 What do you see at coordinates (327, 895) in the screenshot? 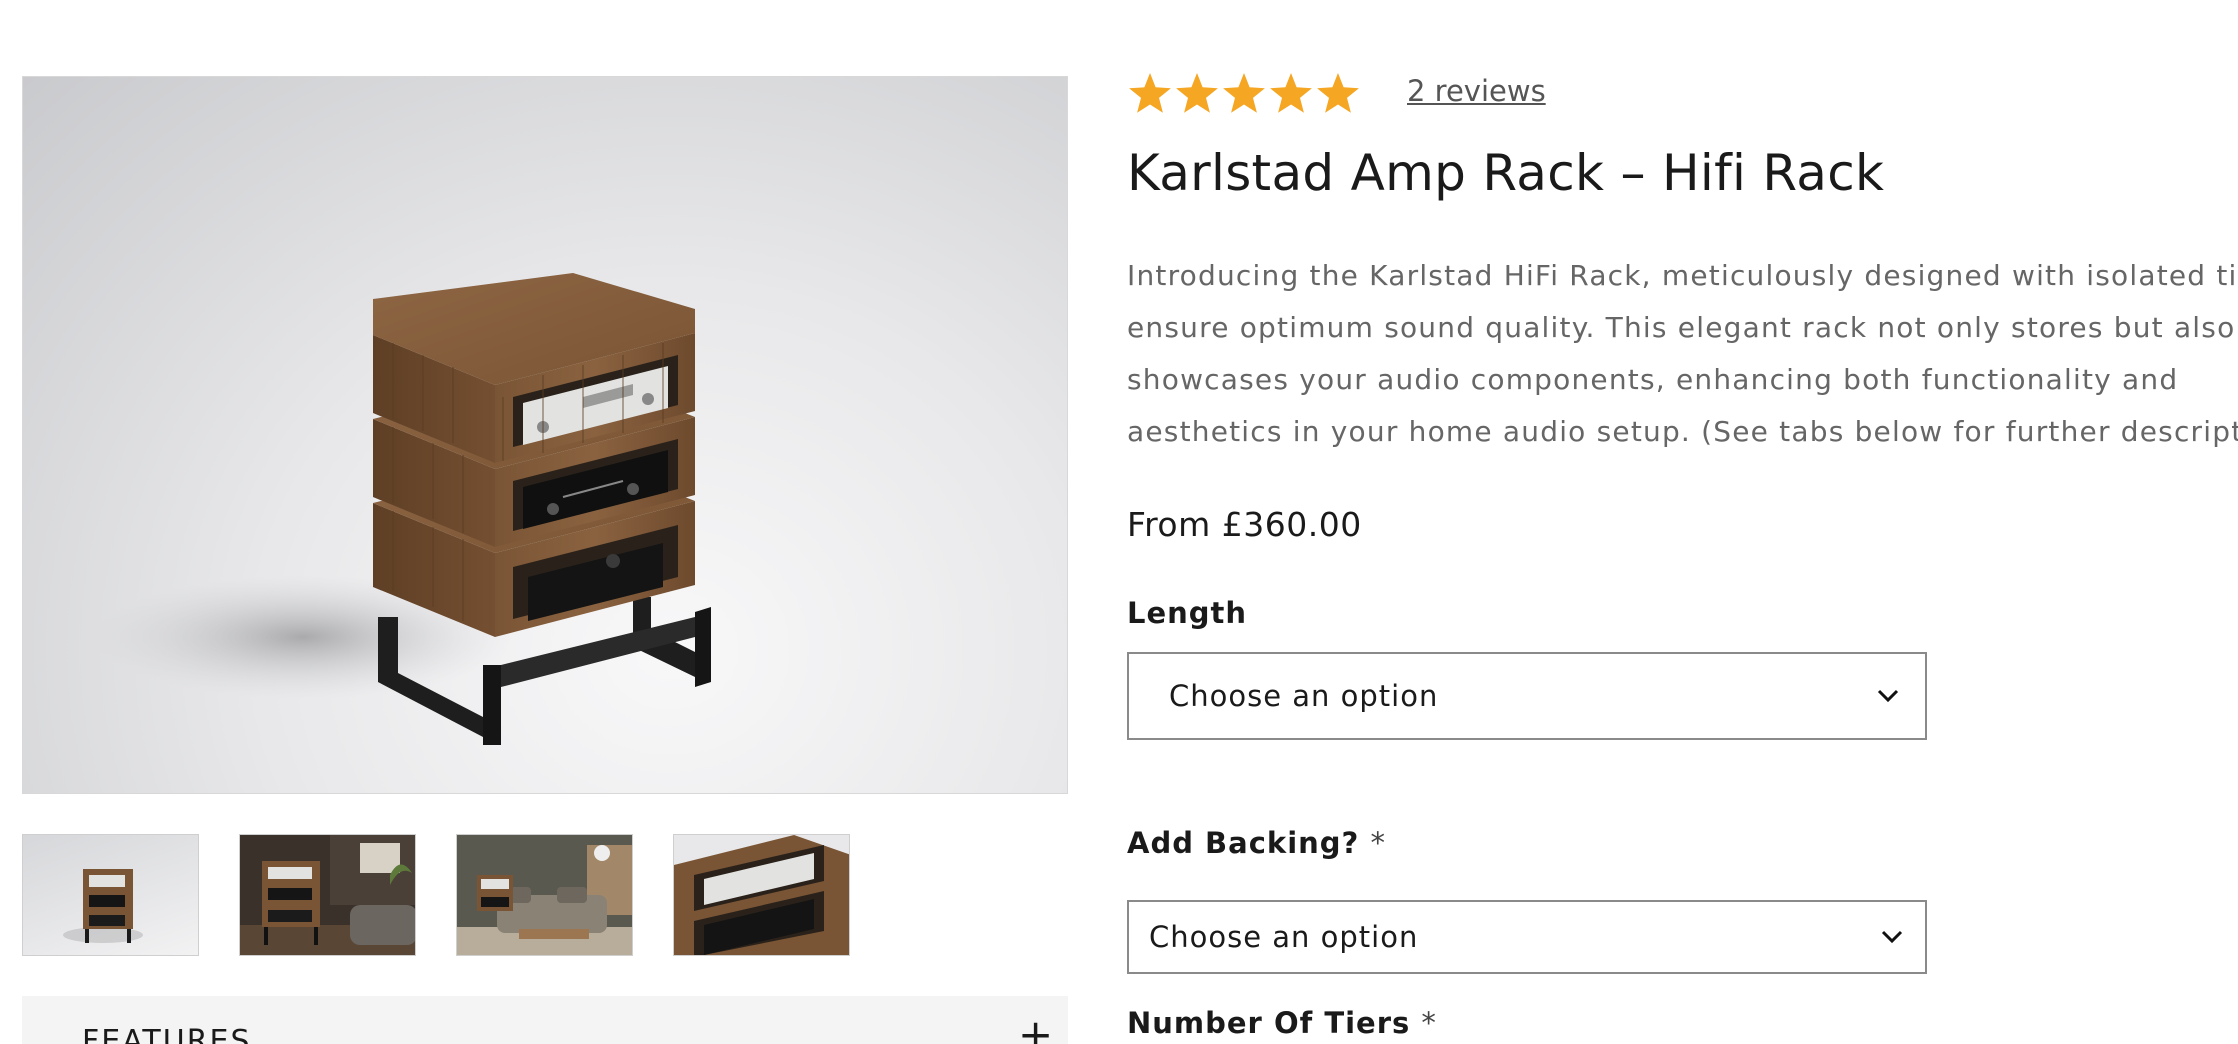
I see `thumbnail-living-room` at bounding box center [327, 895].